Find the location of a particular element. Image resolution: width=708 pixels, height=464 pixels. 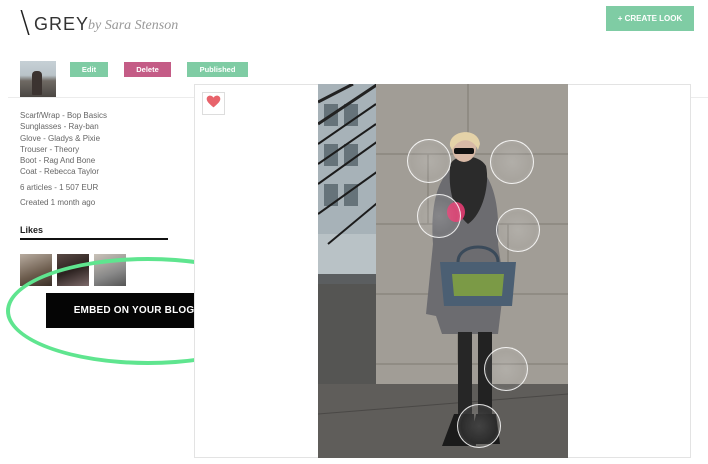

list-item: Boot - Rag And Bone is located at coordinates (63, 160).